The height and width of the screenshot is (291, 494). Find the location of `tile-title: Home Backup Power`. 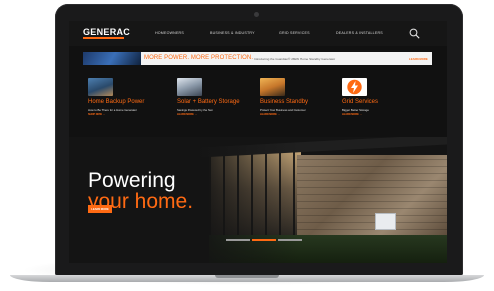

tile-title: Home Backup Power is located at coordinates (116, 102).